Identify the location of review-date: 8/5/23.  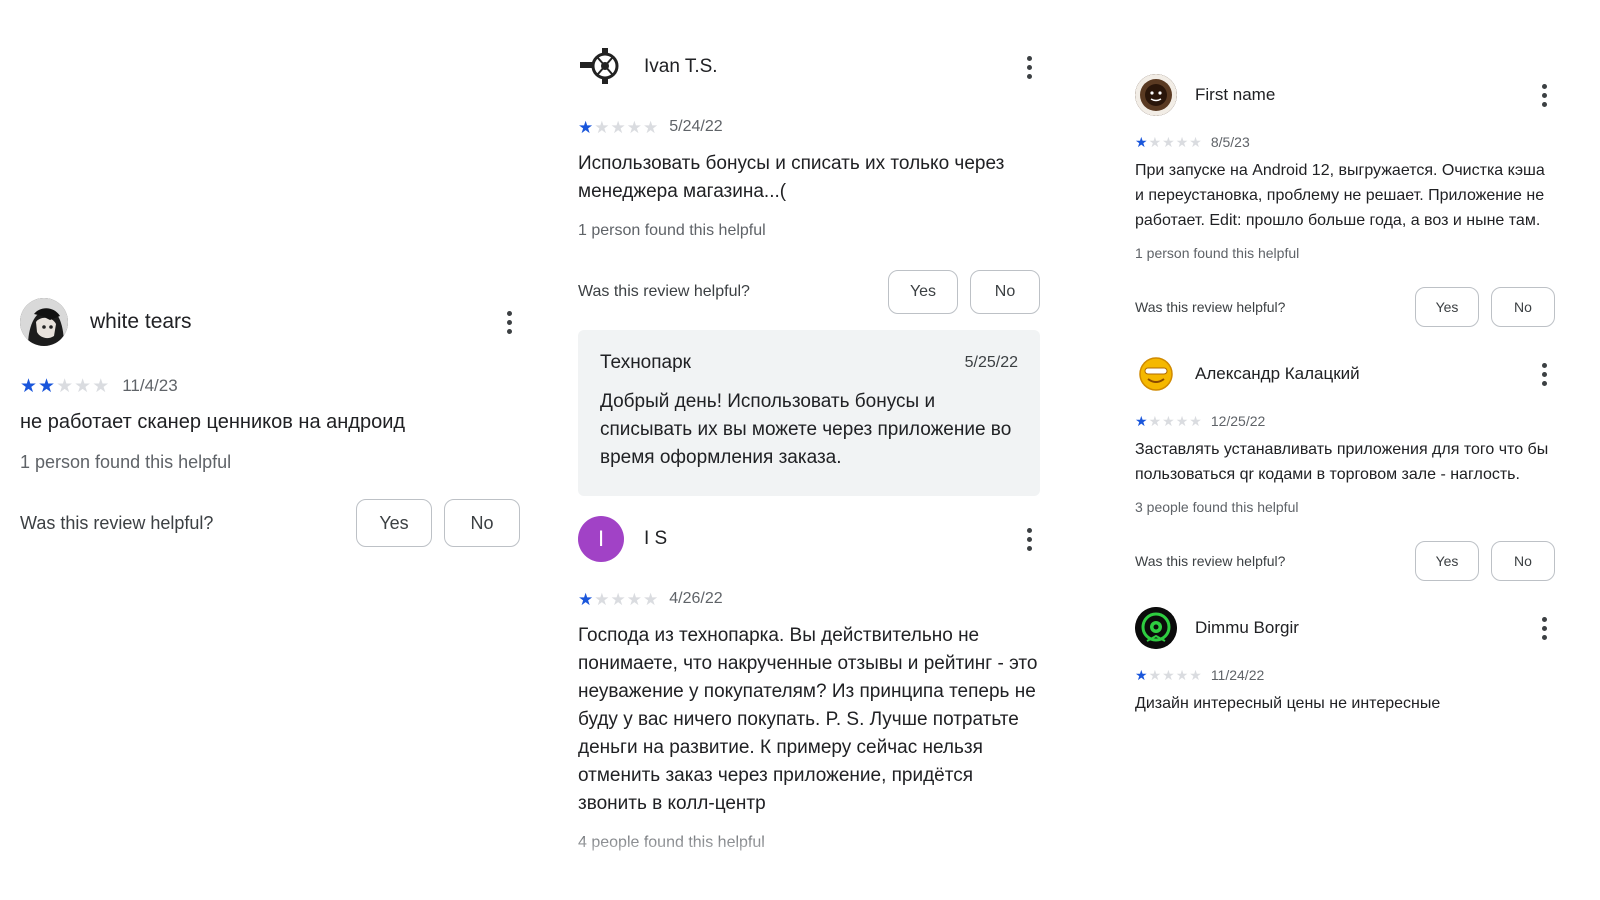
(1230, 142).